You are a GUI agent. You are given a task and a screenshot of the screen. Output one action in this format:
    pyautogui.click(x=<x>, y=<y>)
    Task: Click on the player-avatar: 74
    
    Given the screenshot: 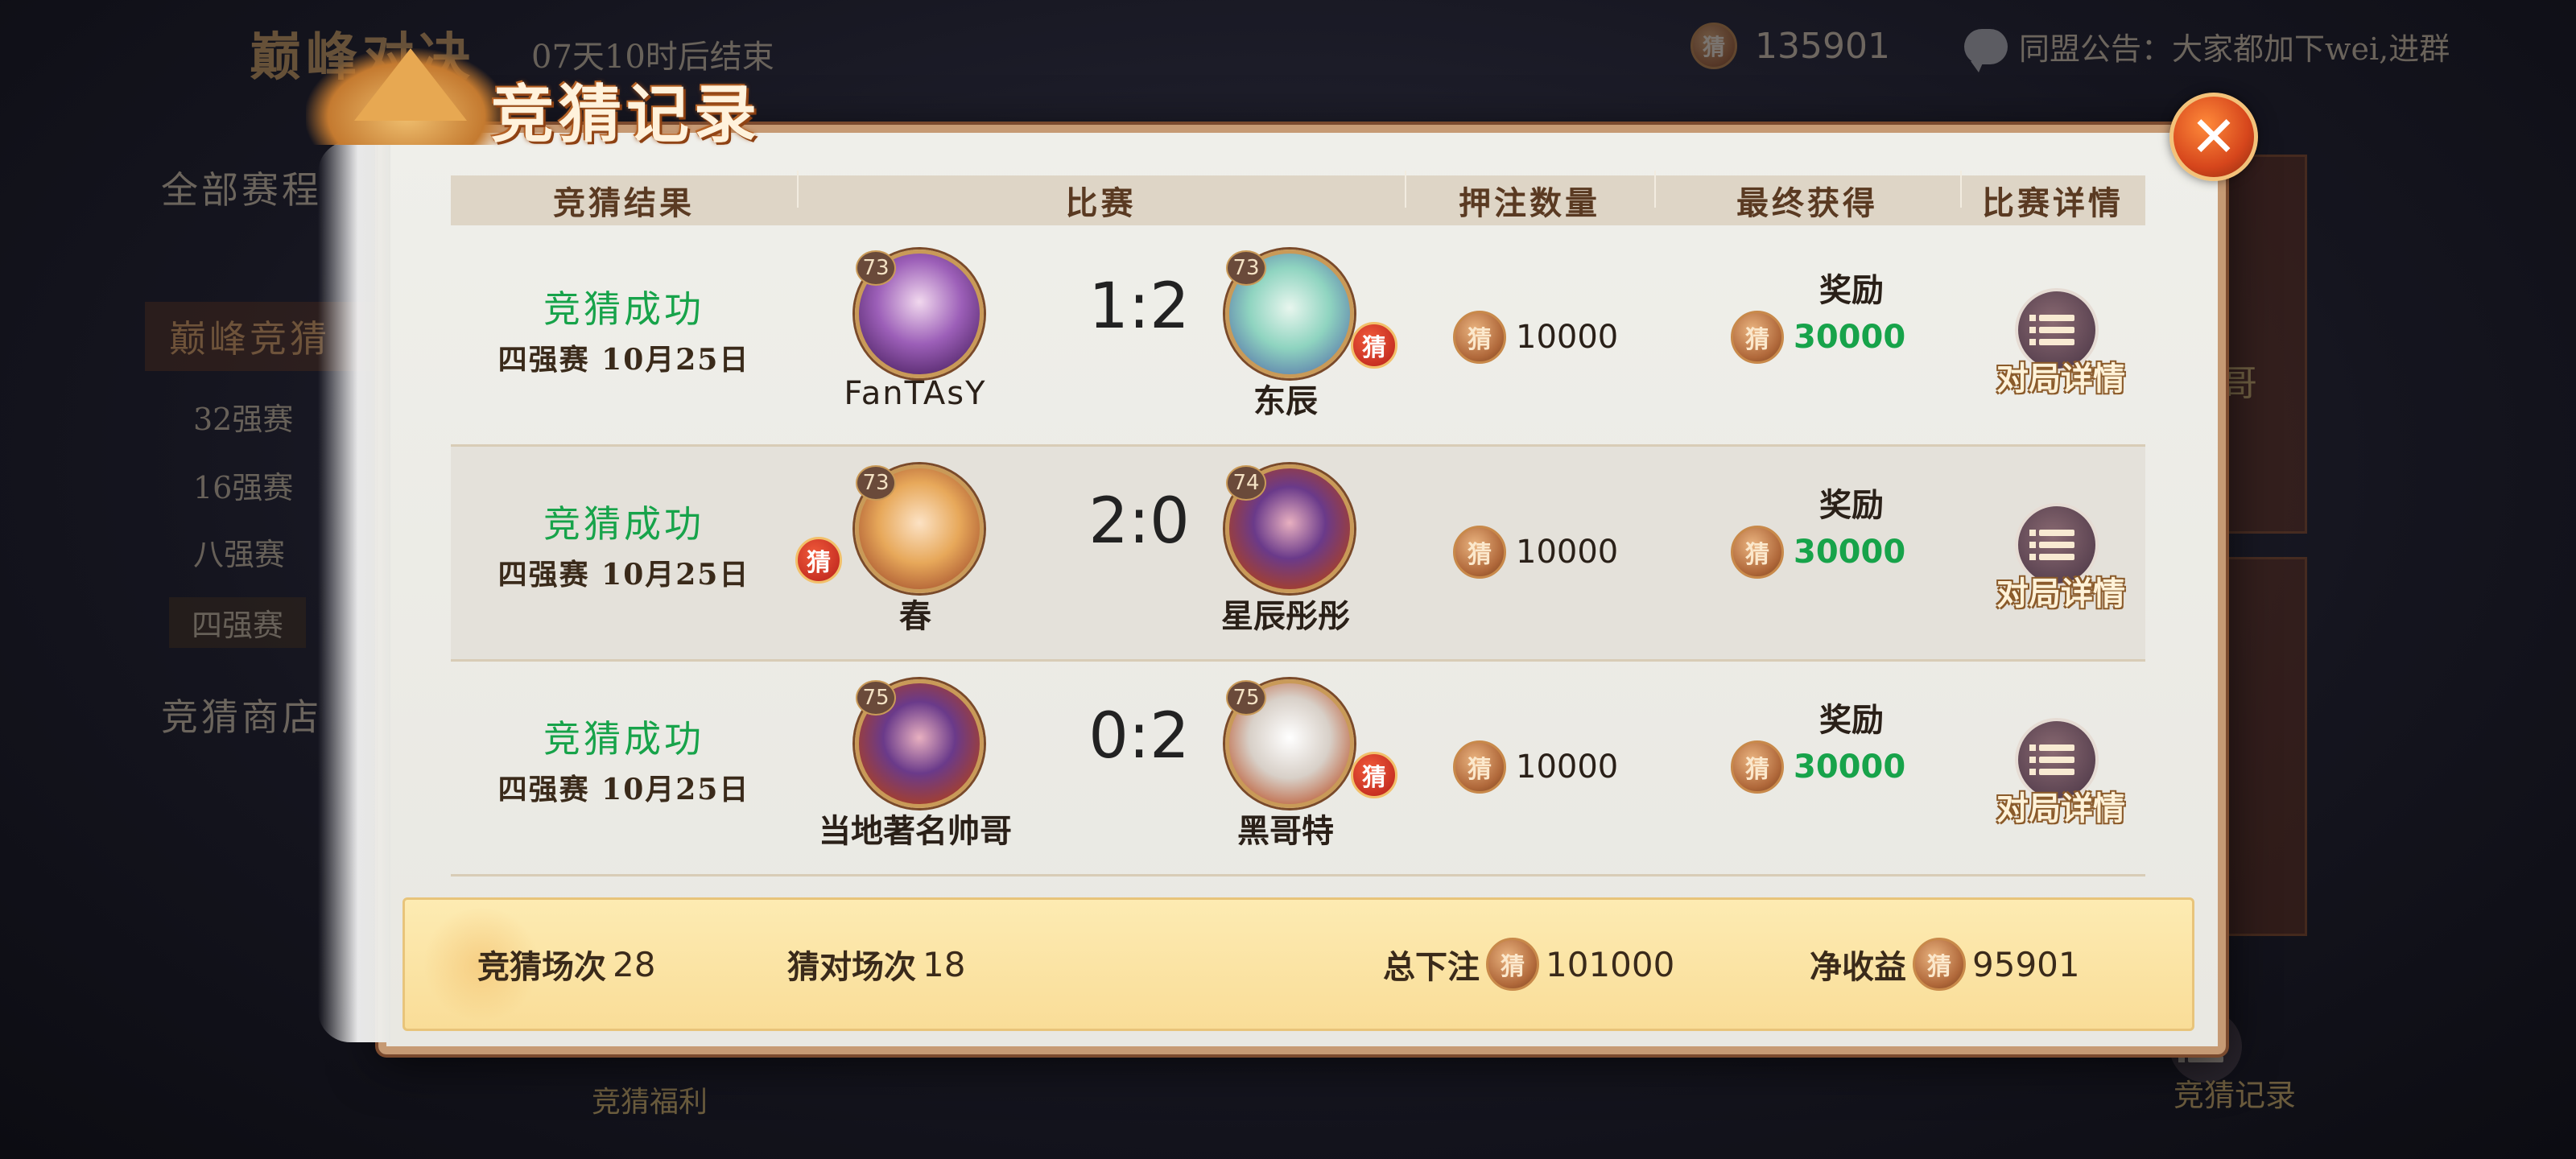 What is the action you would take?
    pyautogui.click(x=1289, y=528)
    